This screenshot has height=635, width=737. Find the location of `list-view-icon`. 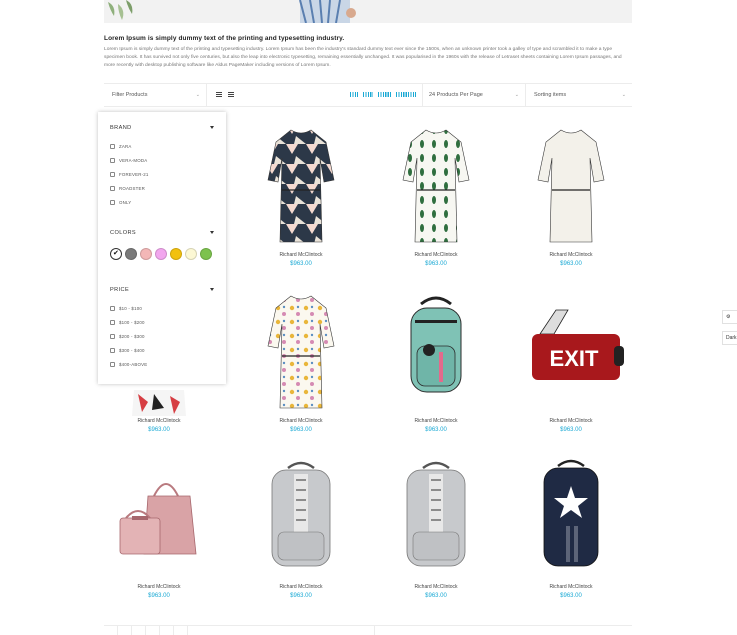

list-view-icon is located at coordinates (231, 94).